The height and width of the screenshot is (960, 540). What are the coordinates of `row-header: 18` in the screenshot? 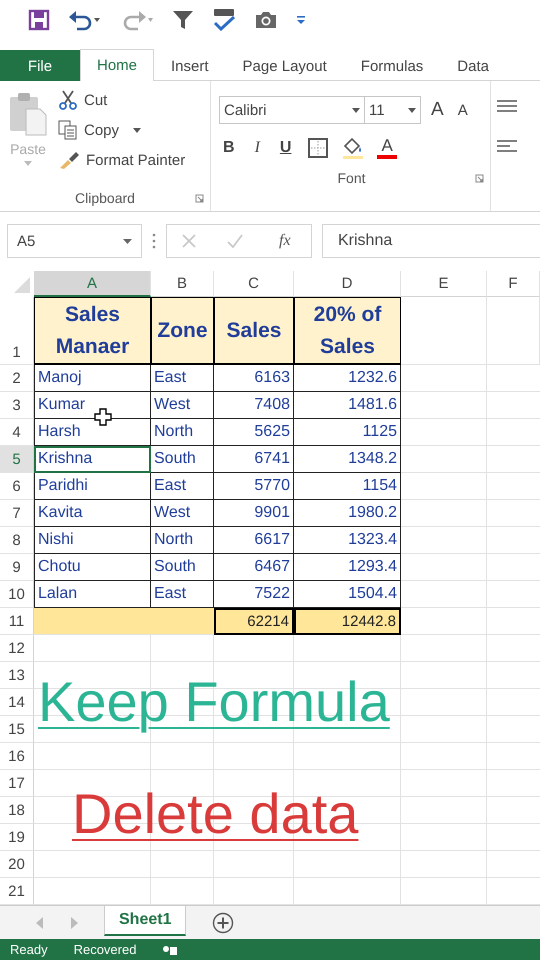 It's located at (17, 810).